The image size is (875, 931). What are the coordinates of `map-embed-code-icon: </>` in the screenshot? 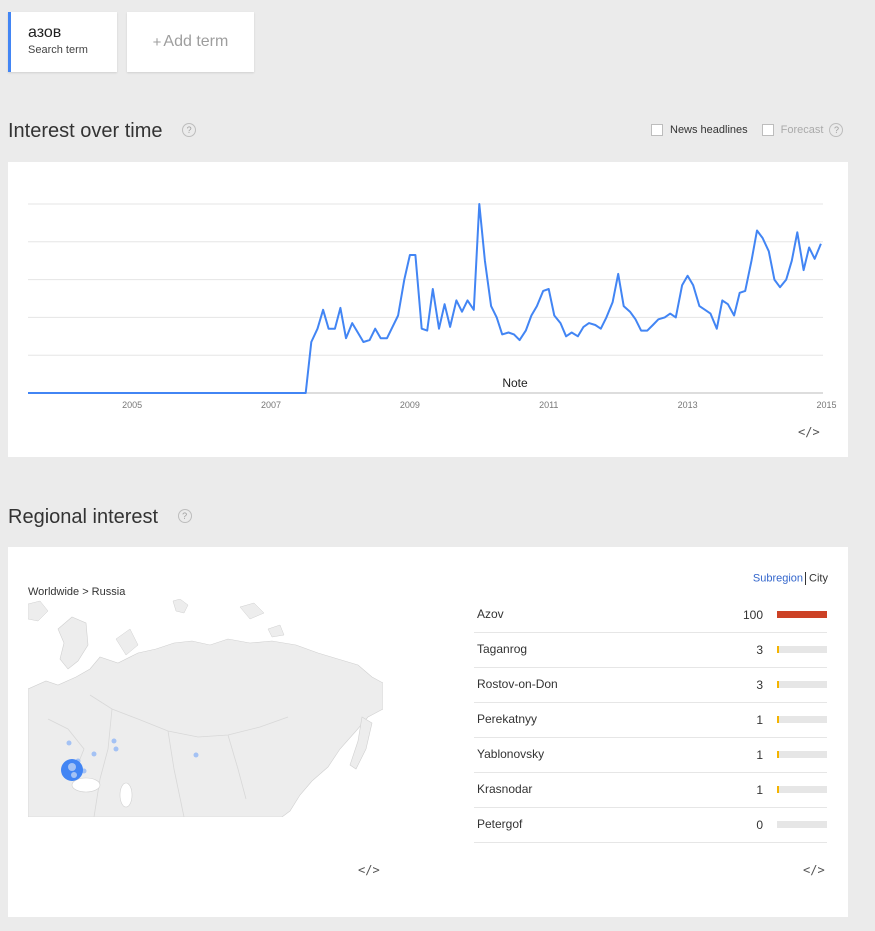 It's located at (369, 870).